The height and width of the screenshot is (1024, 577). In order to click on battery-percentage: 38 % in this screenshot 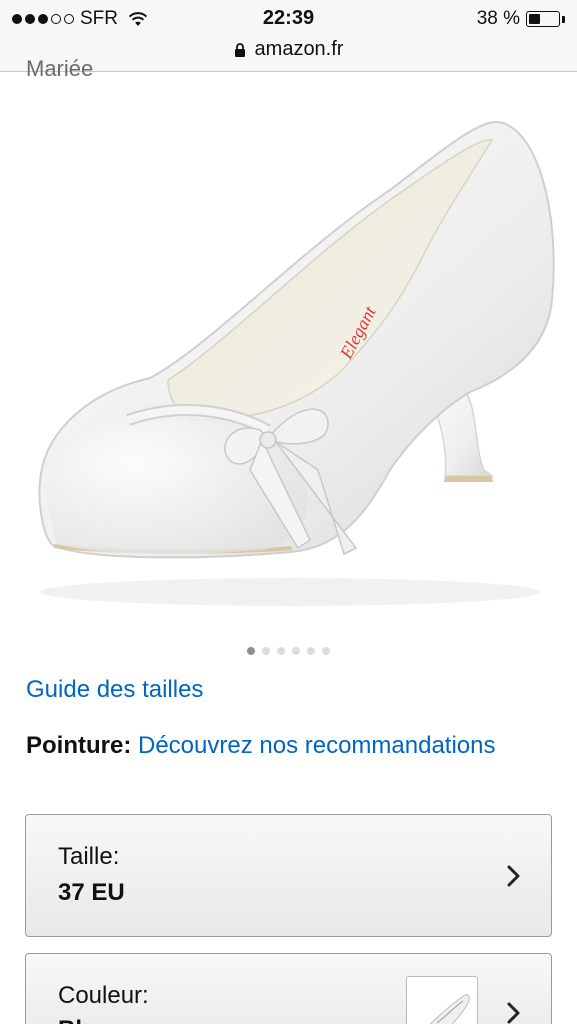, I will do `click(498, 18)`.